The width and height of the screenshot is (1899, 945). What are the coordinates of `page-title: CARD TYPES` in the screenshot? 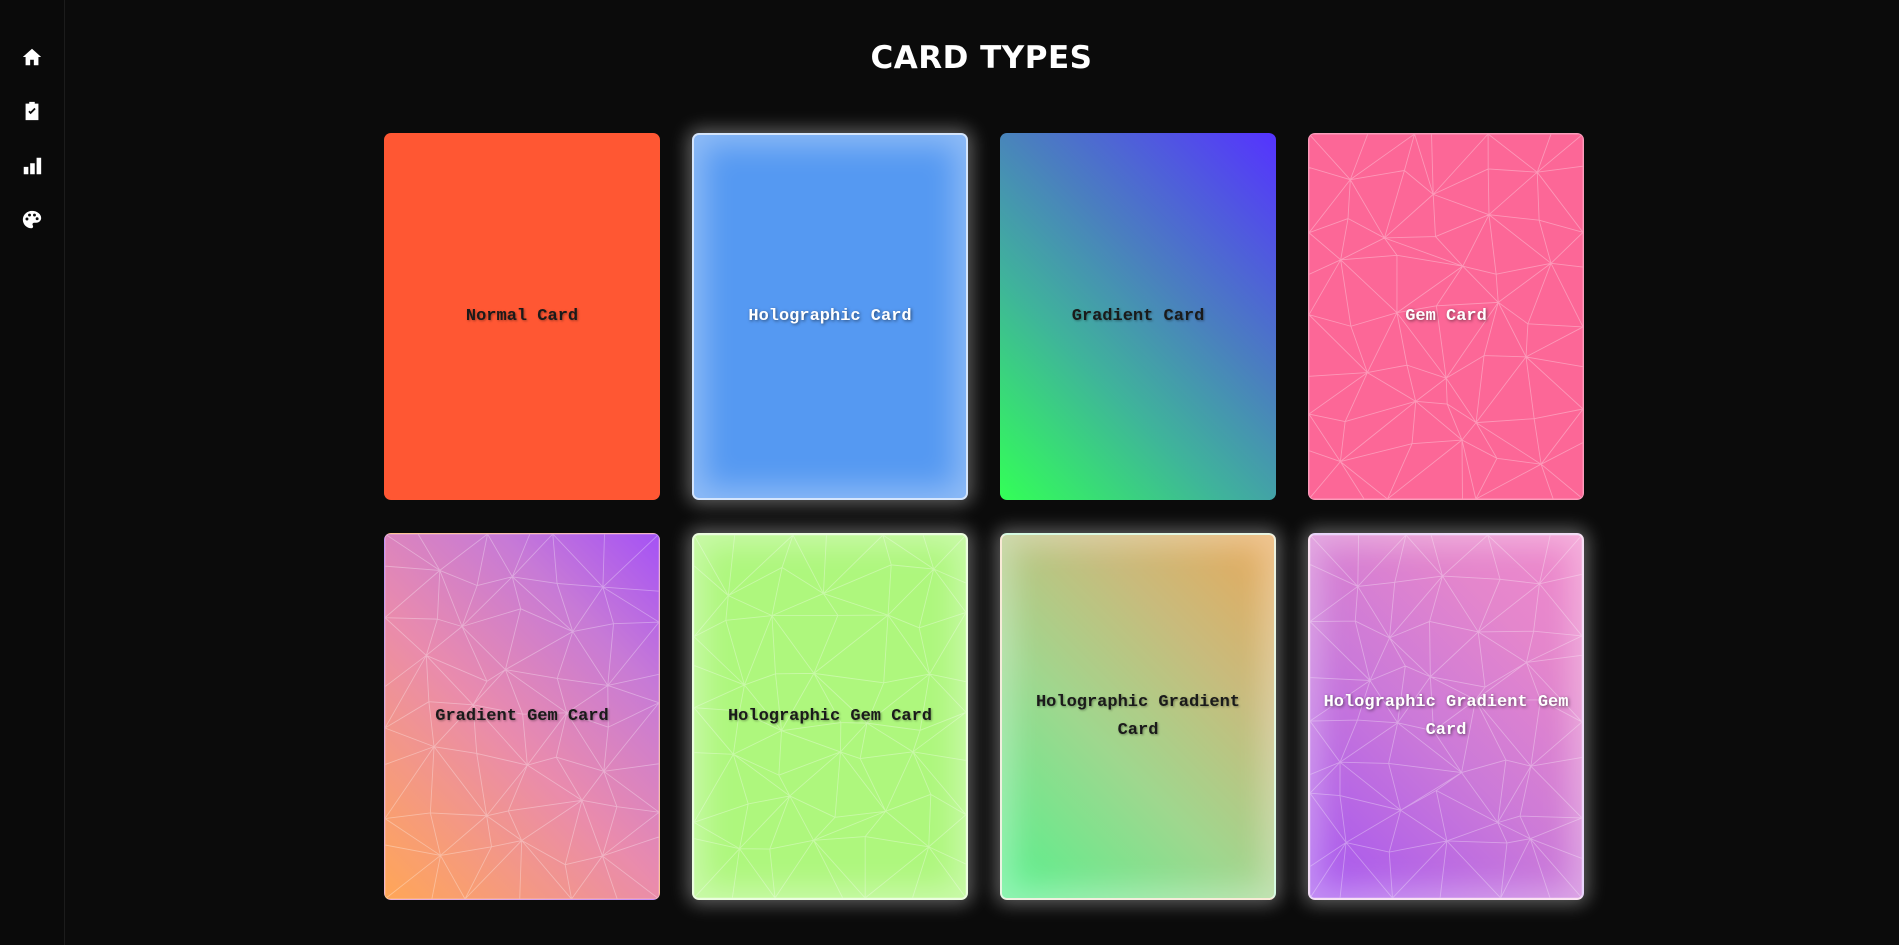 It's located at (981, 58).